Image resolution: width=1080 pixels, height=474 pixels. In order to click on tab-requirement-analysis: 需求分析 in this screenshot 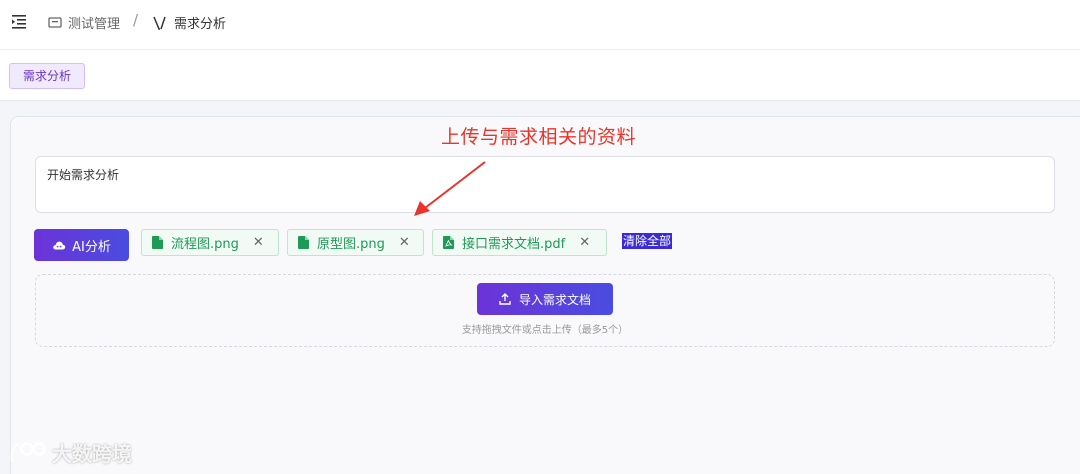, I will do `click(47, 76)`.